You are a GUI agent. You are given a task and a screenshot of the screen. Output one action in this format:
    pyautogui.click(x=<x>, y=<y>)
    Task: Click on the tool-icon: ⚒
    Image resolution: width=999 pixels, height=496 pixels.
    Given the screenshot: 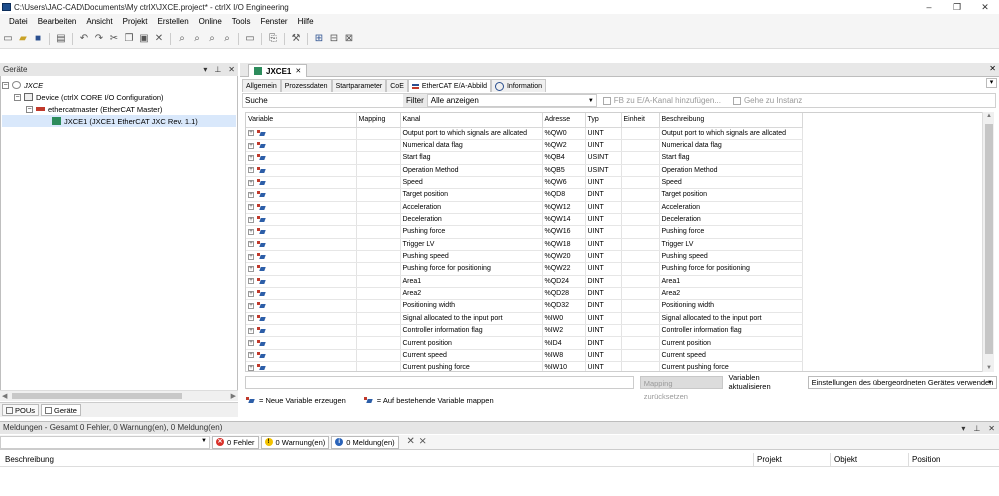 What is the action you would take?
    pyautogui.click(x=296, y=39)
    